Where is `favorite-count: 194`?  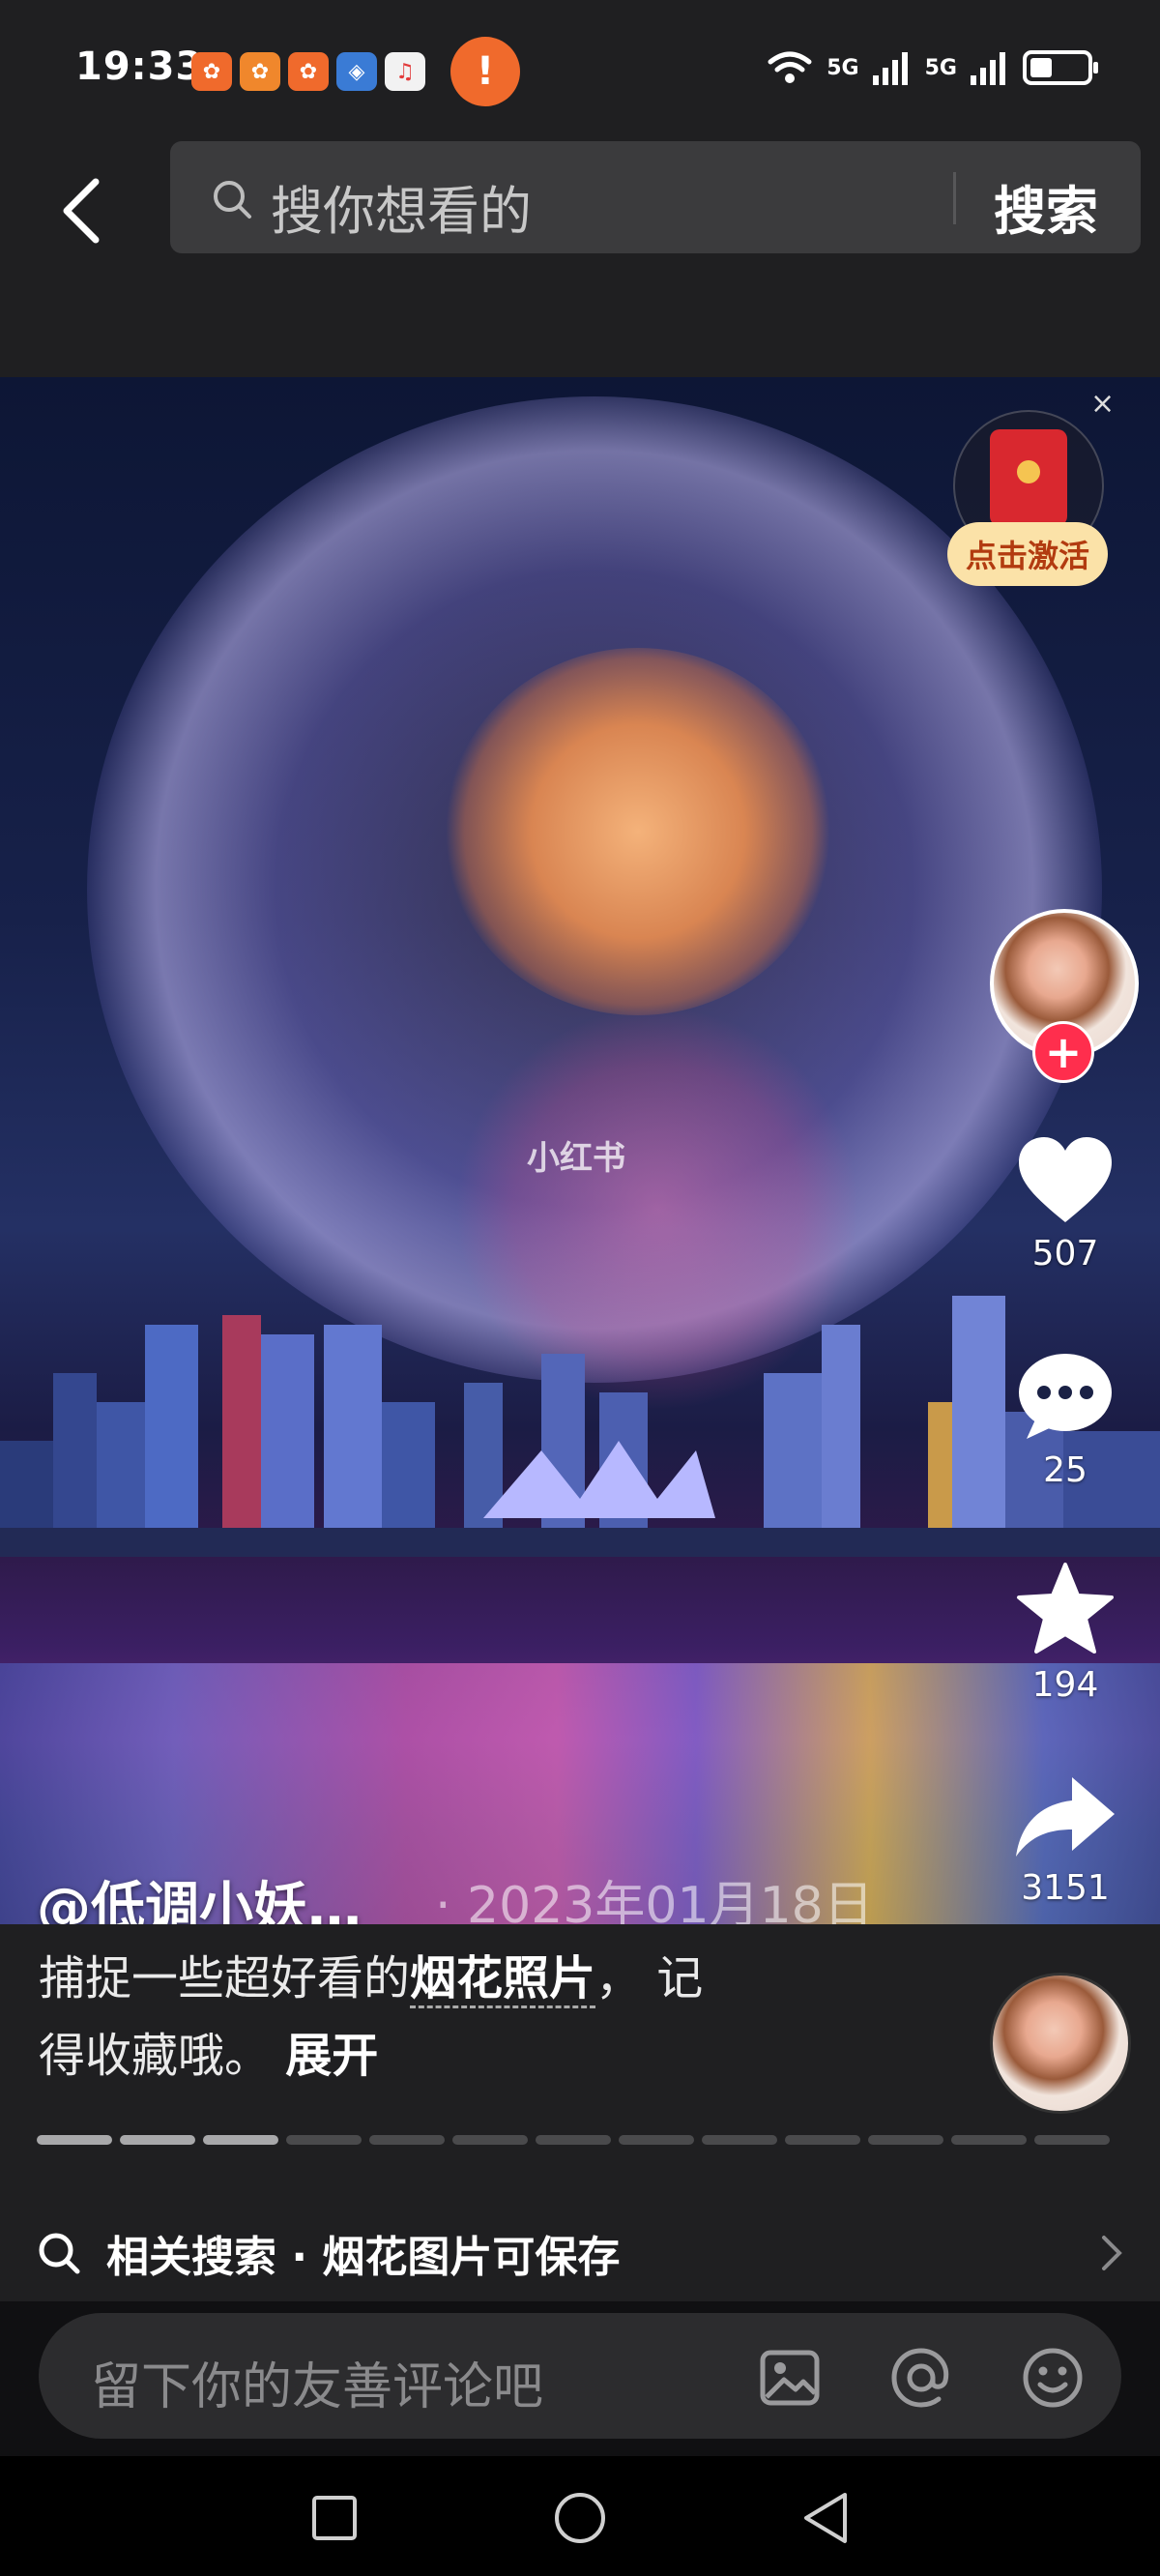 favorite-count: 194 is located at coordinates (1065, 1685).